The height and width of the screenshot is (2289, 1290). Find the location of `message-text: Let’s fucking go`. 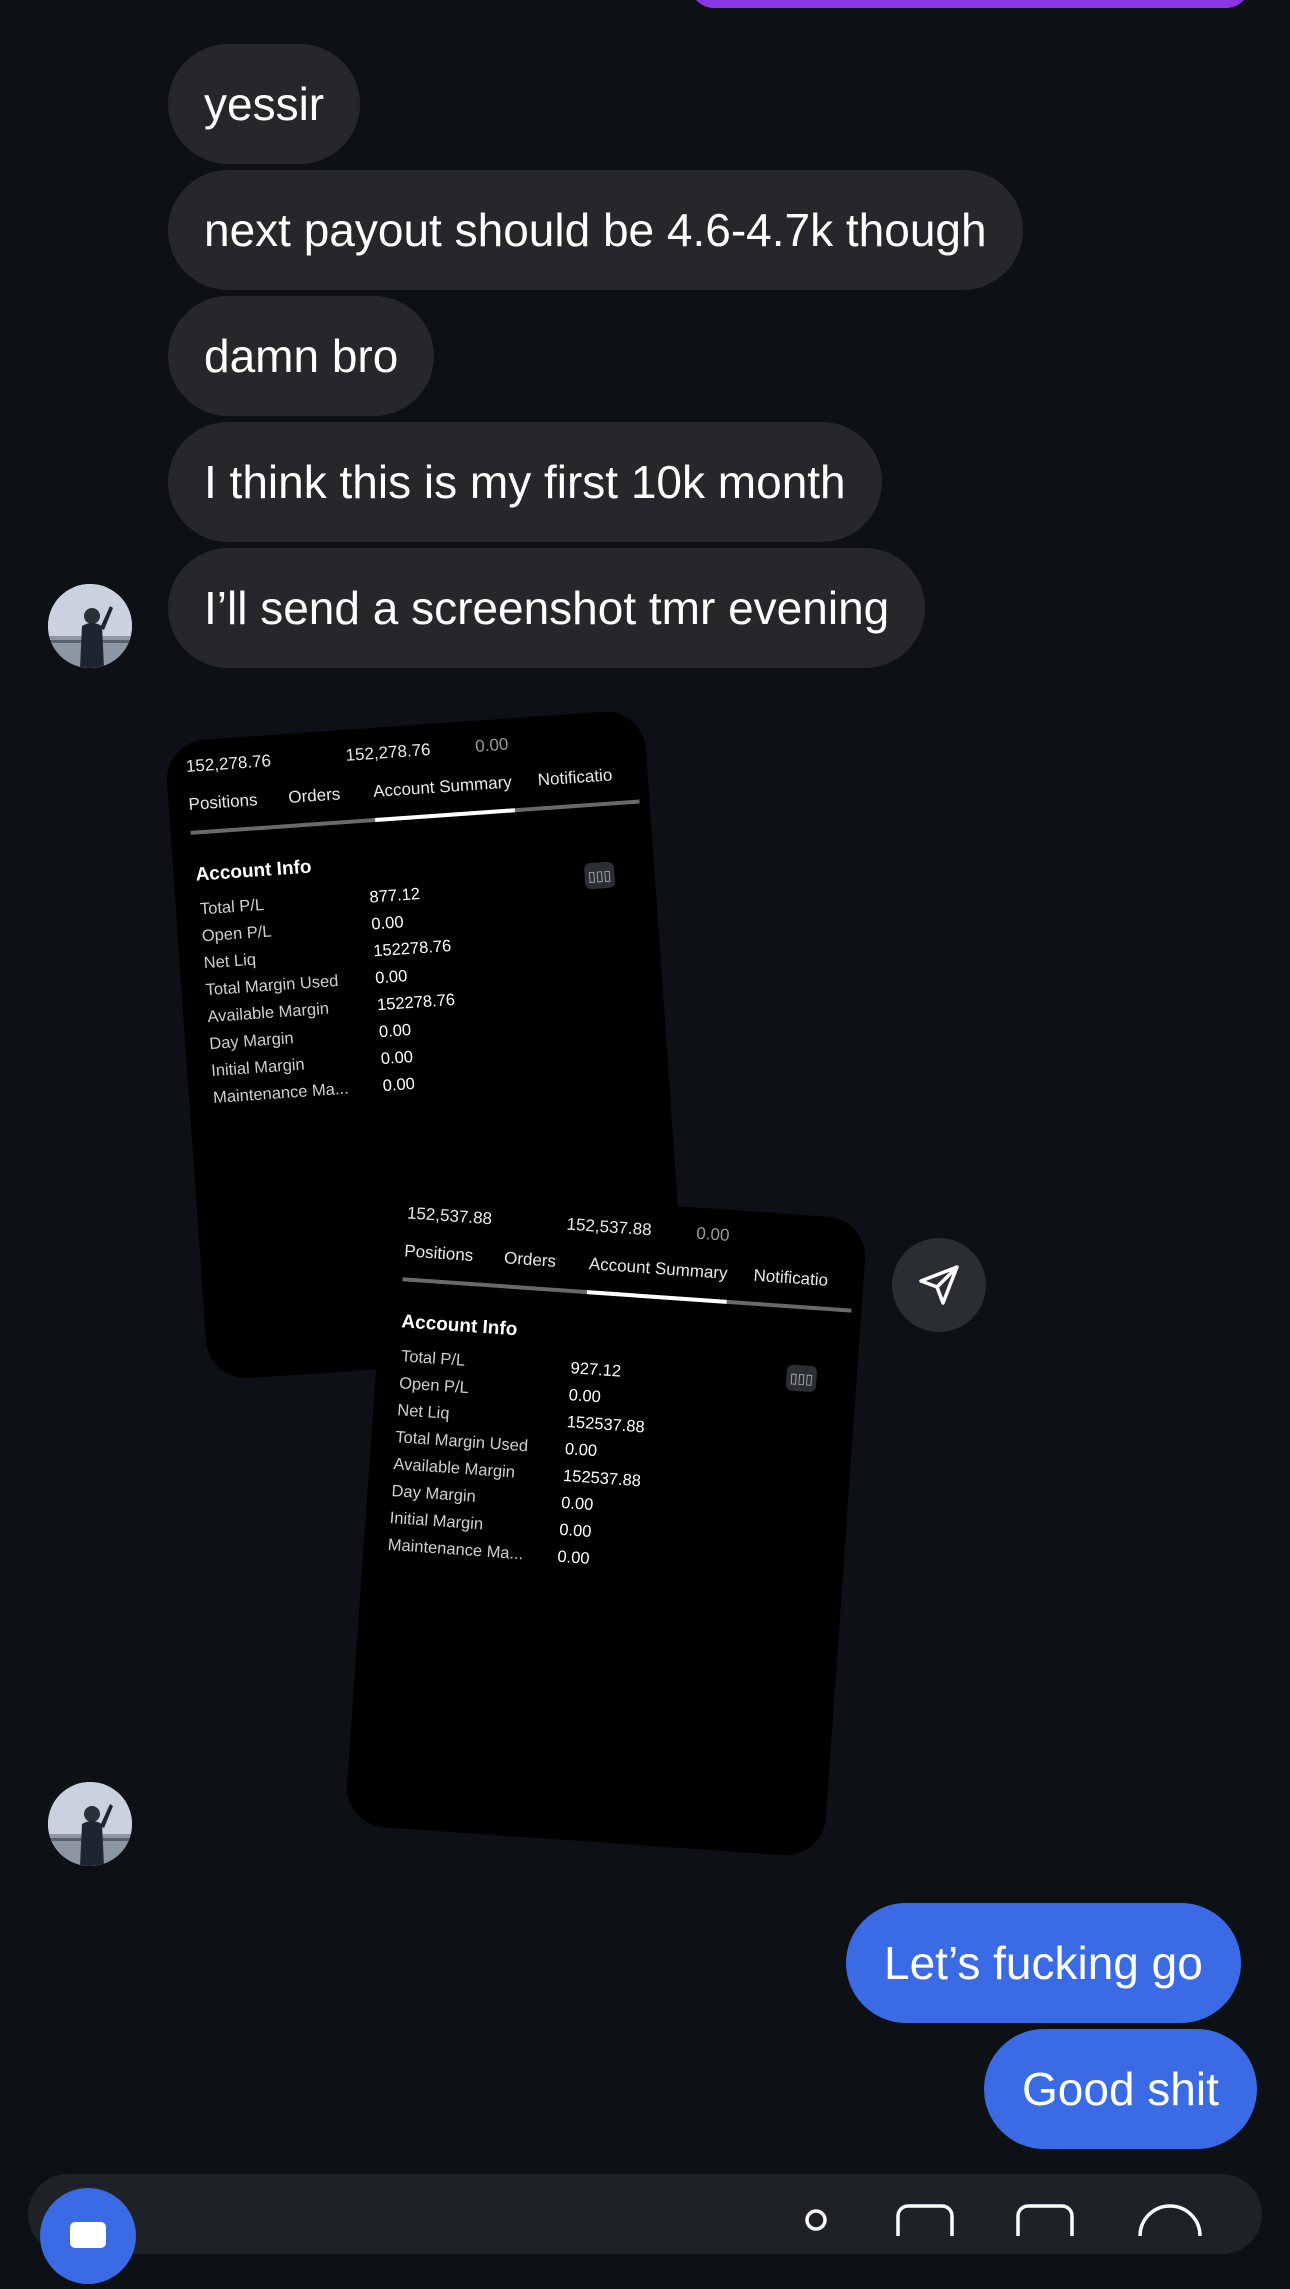

message-text: Let’s fucking go is located at coordinates (1043, 1963).